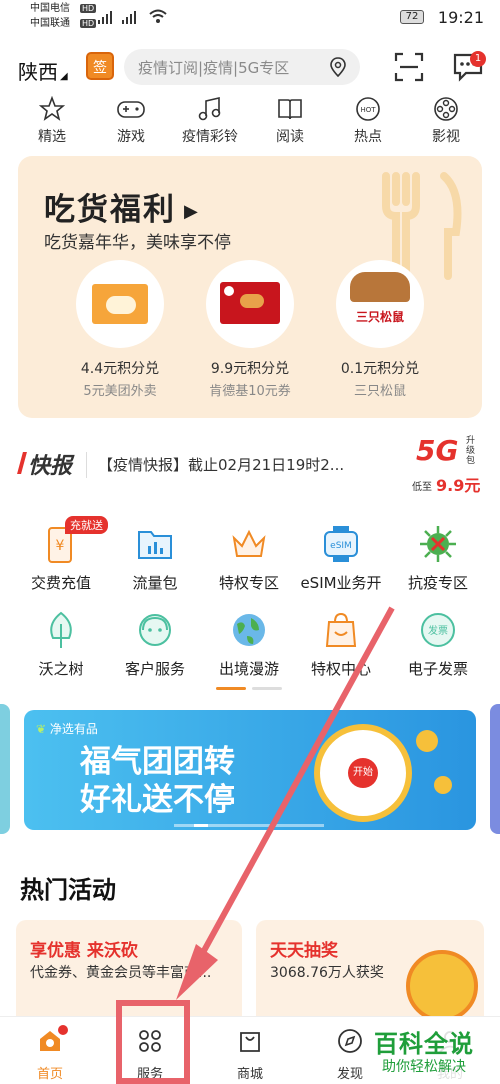 This screenshot has height=1084, width=500. Describe the element at coordinates (249, 1074) in the screenshot. I see `tab-label: 商城` at that location.